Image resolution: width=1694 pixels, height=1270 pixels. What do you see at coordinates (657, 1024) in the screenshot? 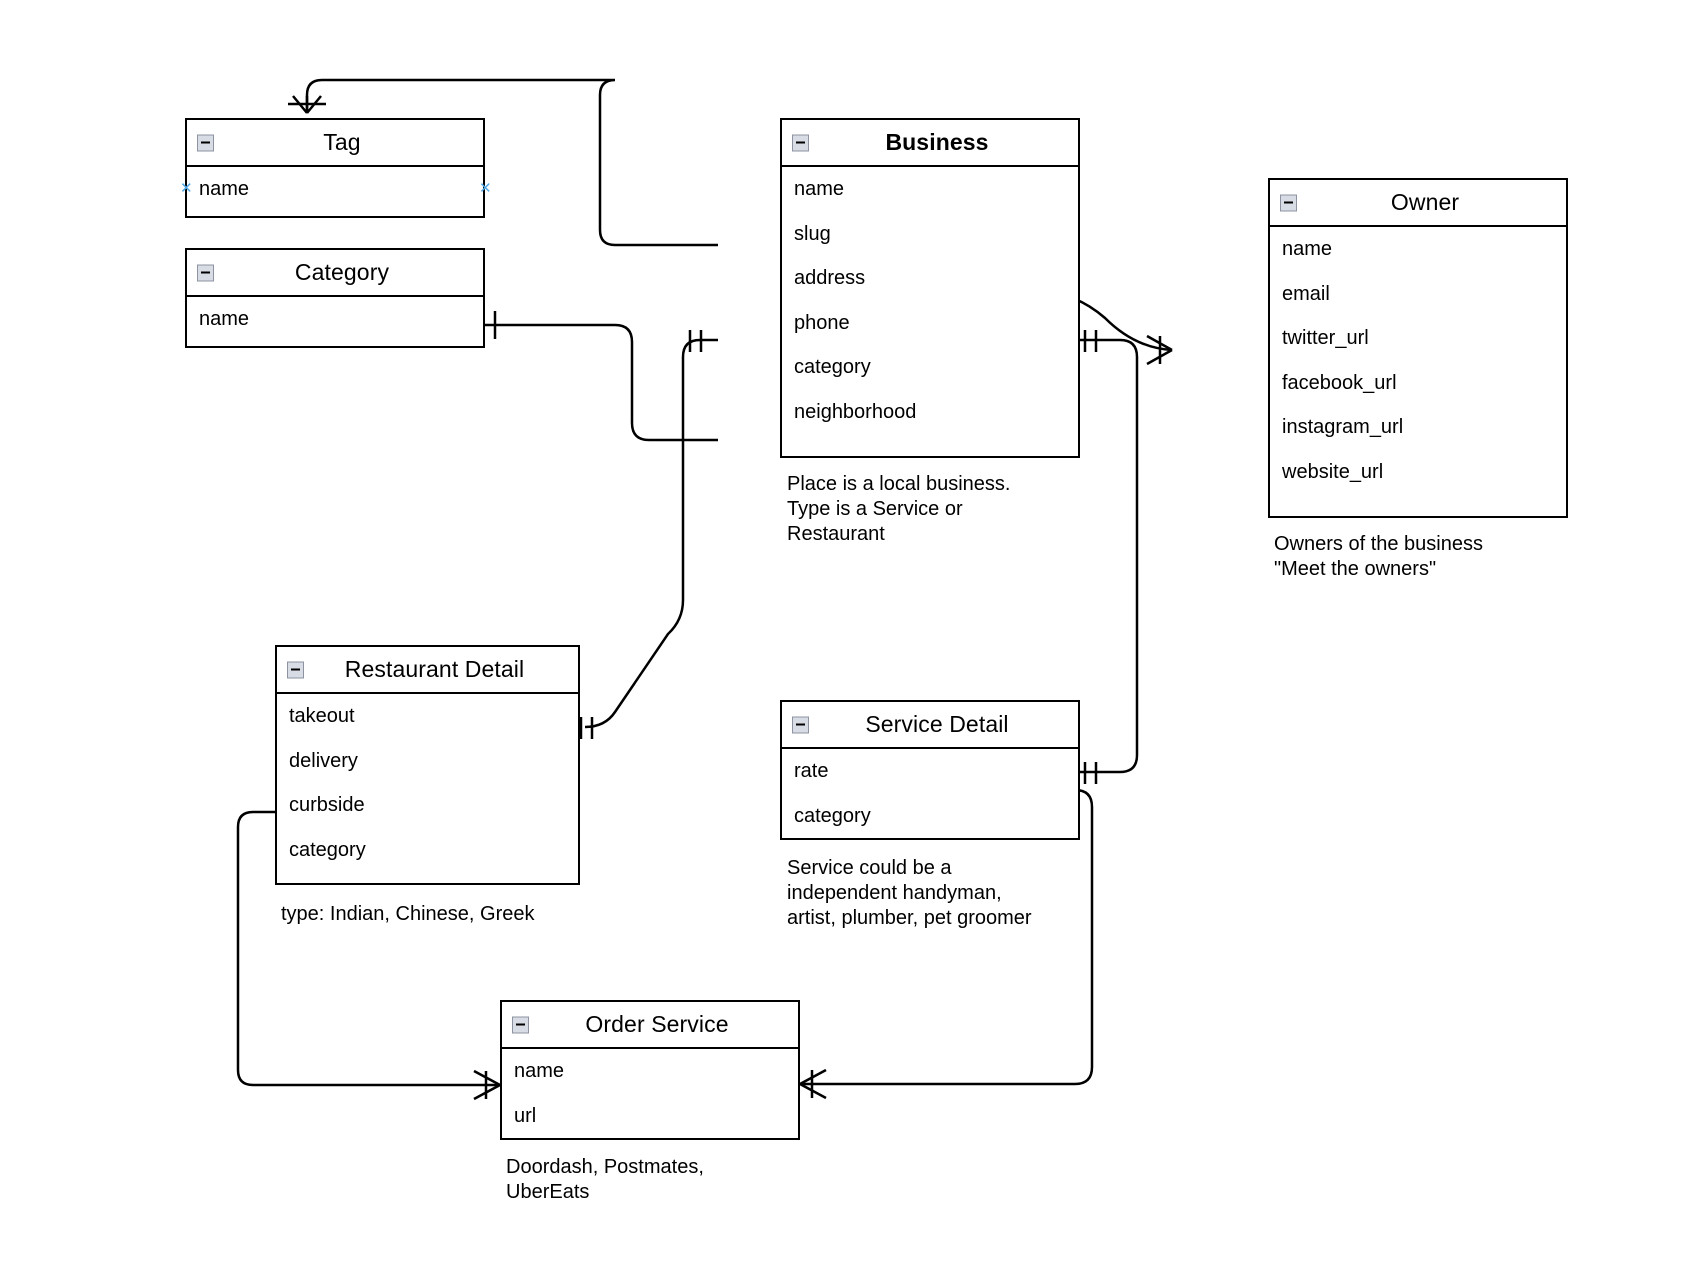
I see `entity-title: Order Service` at bounding box center [657, 1024].